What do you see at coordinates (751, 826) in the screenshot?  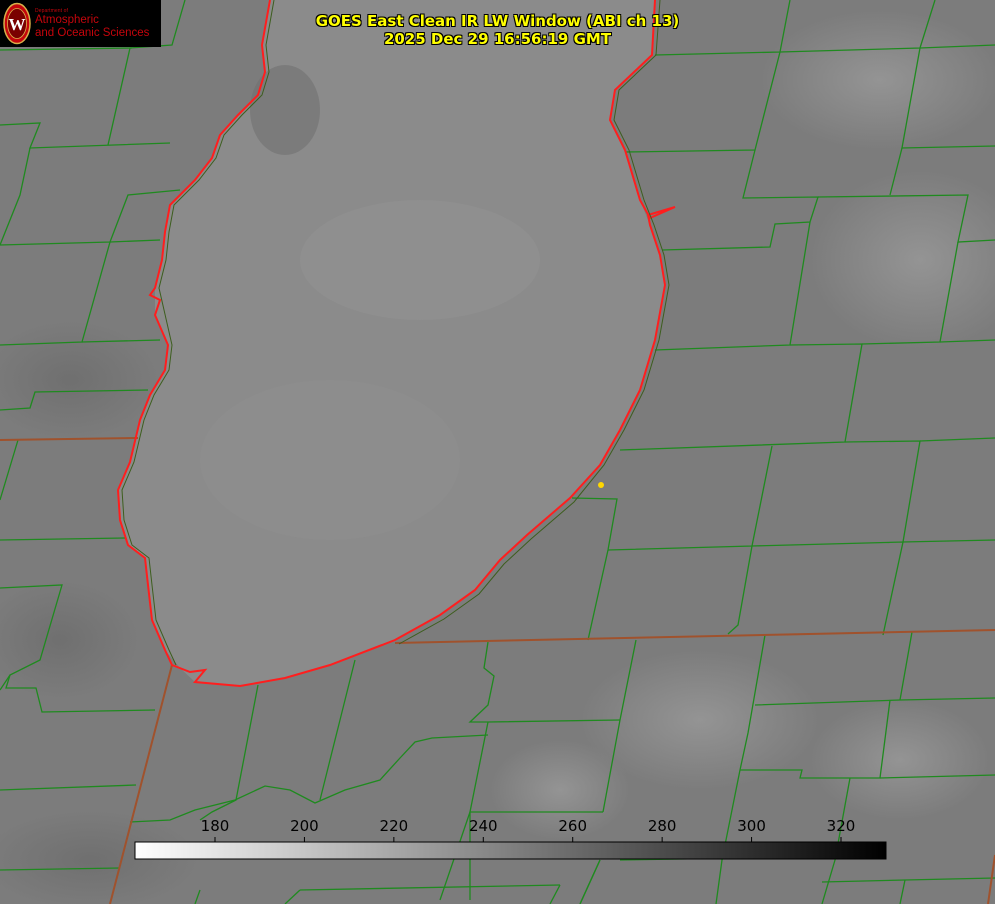 I see `colorbar-tick-label: 300` at bounding box center [751, 826].